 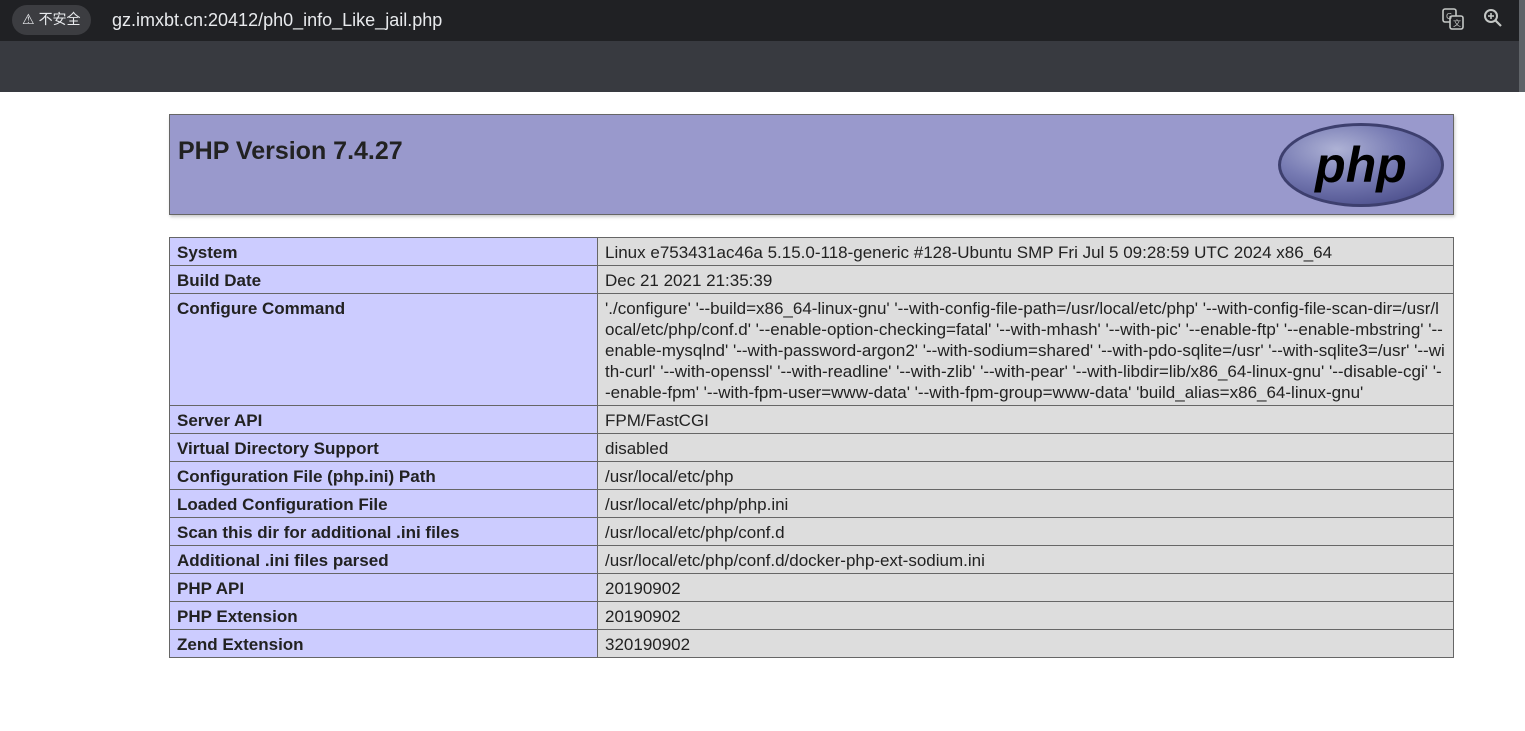 I want to click on row-key: Scan this dir for additional .ini files, so click(x=383, y=531).